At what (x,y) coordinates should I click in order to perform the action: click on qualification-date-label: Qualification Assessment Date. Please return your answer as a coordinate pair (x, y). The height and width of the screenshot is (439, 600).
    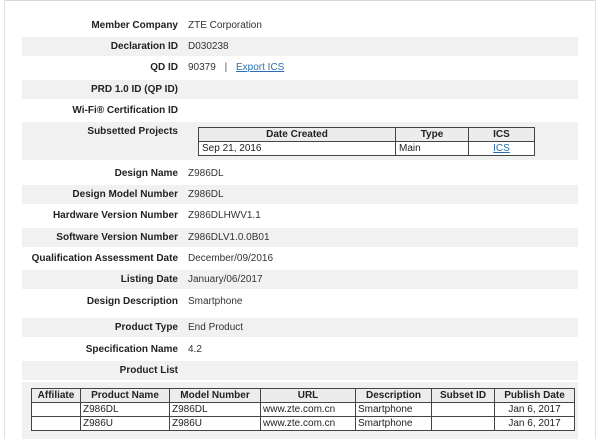
    Looking at the image, I should click on (104, 258).